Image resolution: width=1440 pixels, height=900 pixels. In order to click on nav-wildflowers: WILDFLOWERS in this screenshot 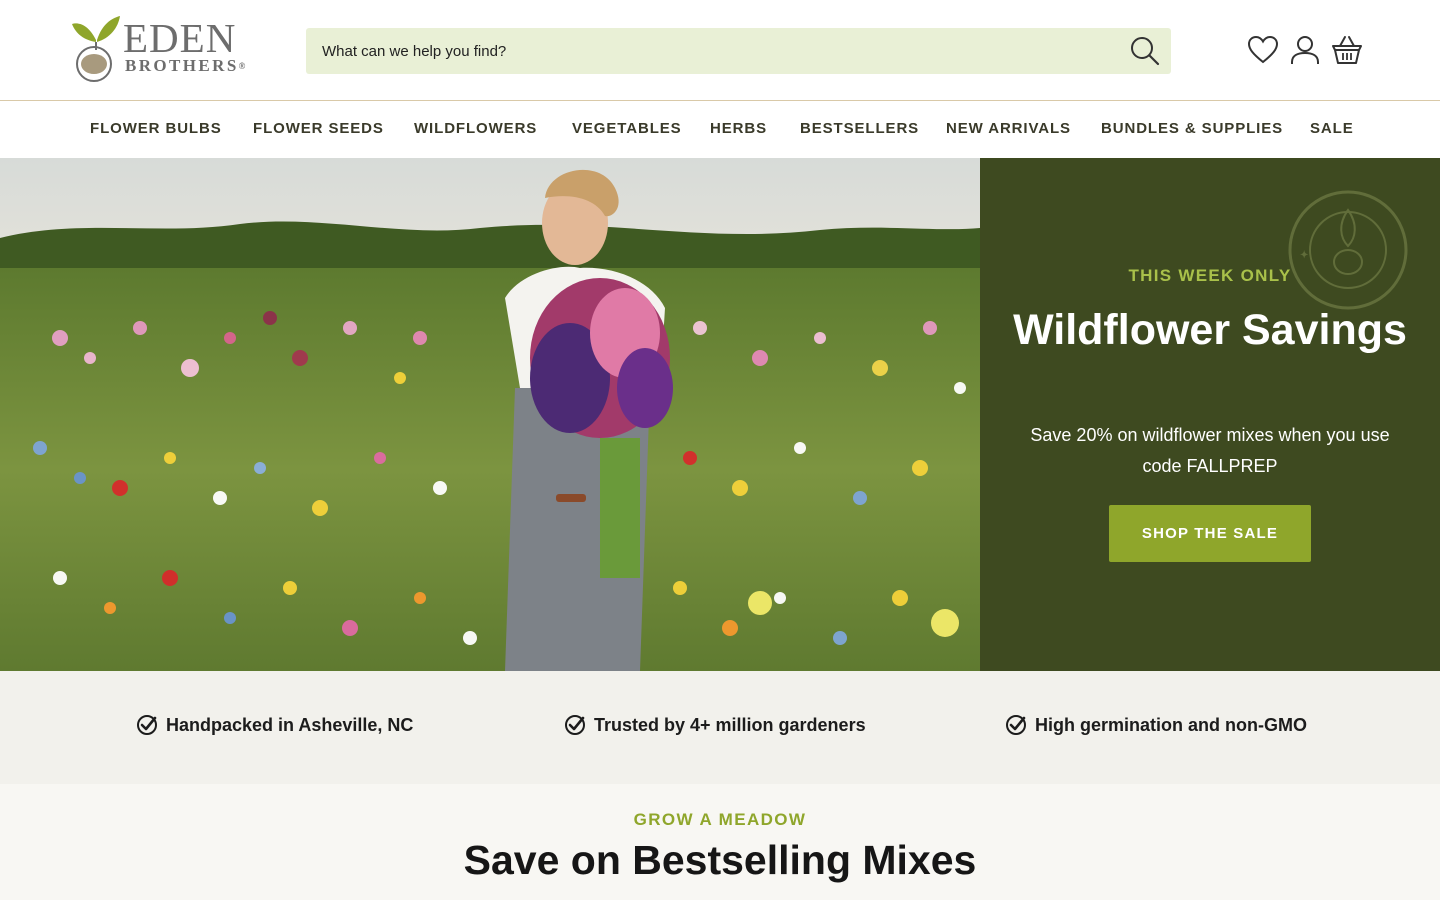, I will do `click(475, 130)`.